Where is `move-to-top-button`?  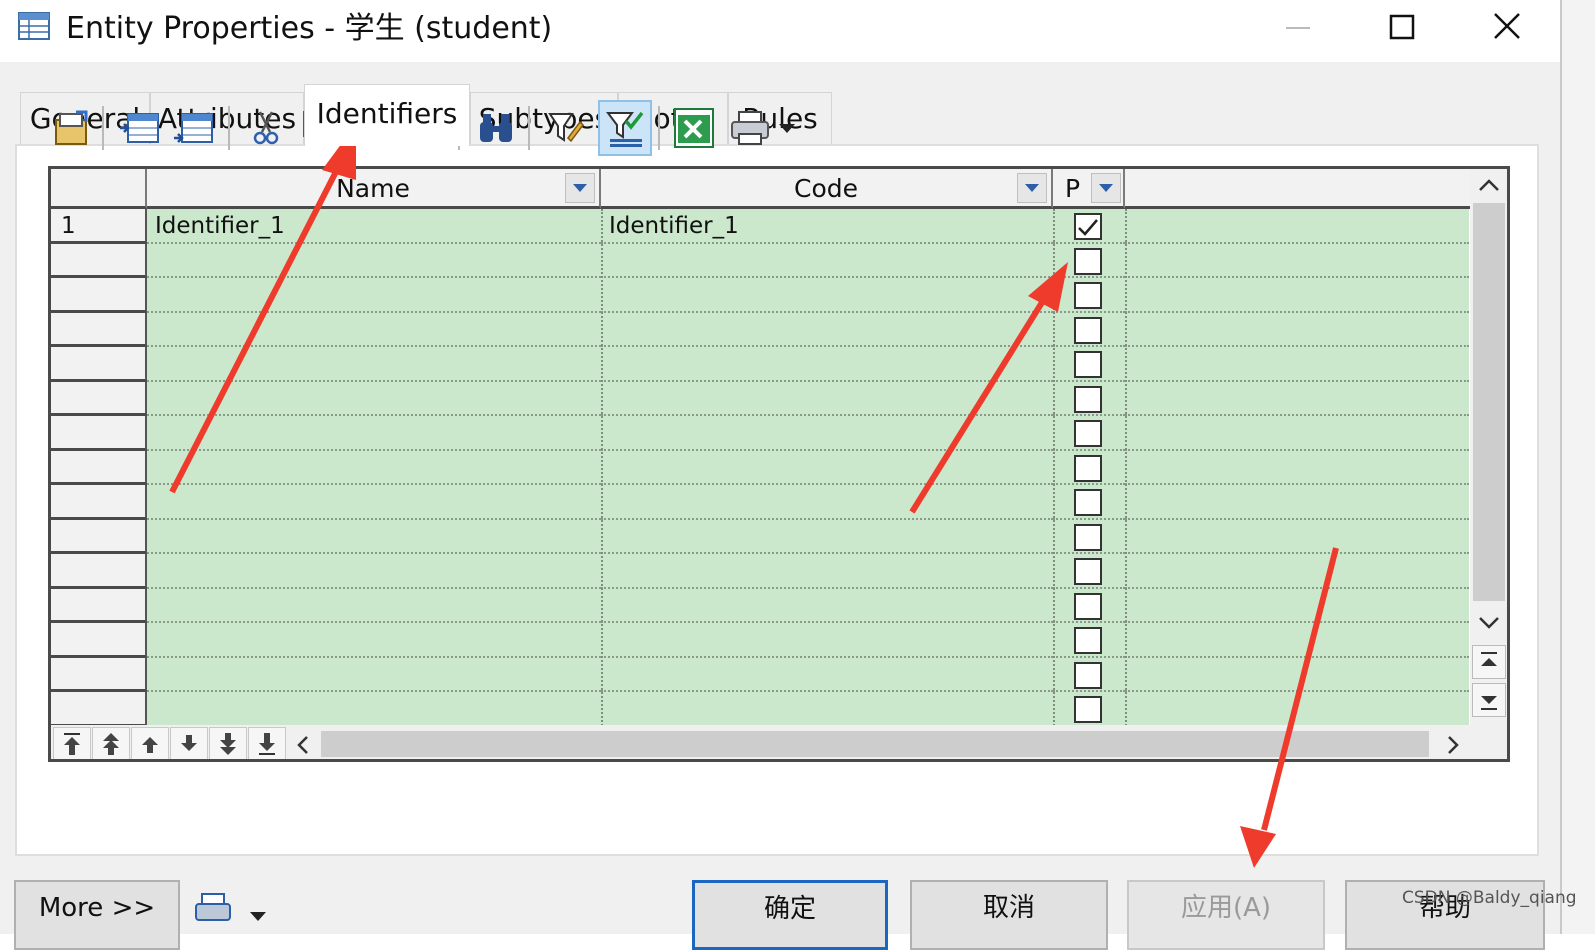 move-to-top-button is located at coordinates (72, 743).